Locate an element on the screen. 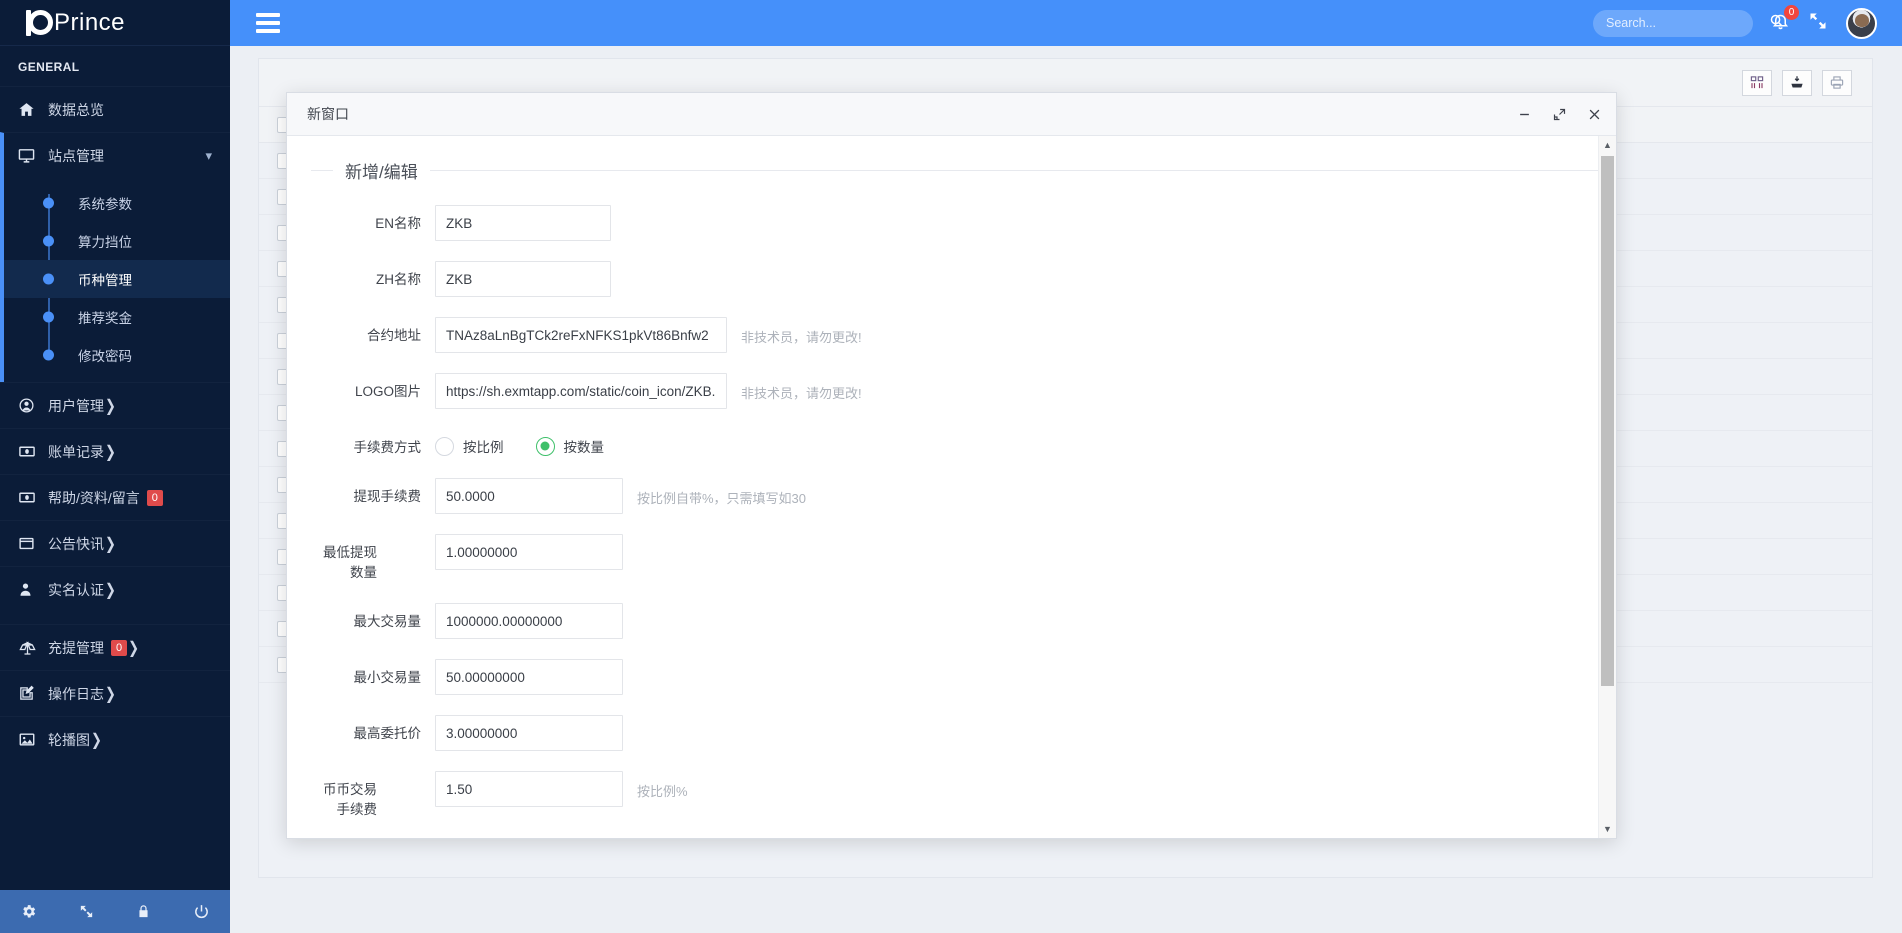 Image resolution: width=1902 pixels, height=933 pixels. sidebar-item-label: 充提管理 is located at coordinates (76, 647).